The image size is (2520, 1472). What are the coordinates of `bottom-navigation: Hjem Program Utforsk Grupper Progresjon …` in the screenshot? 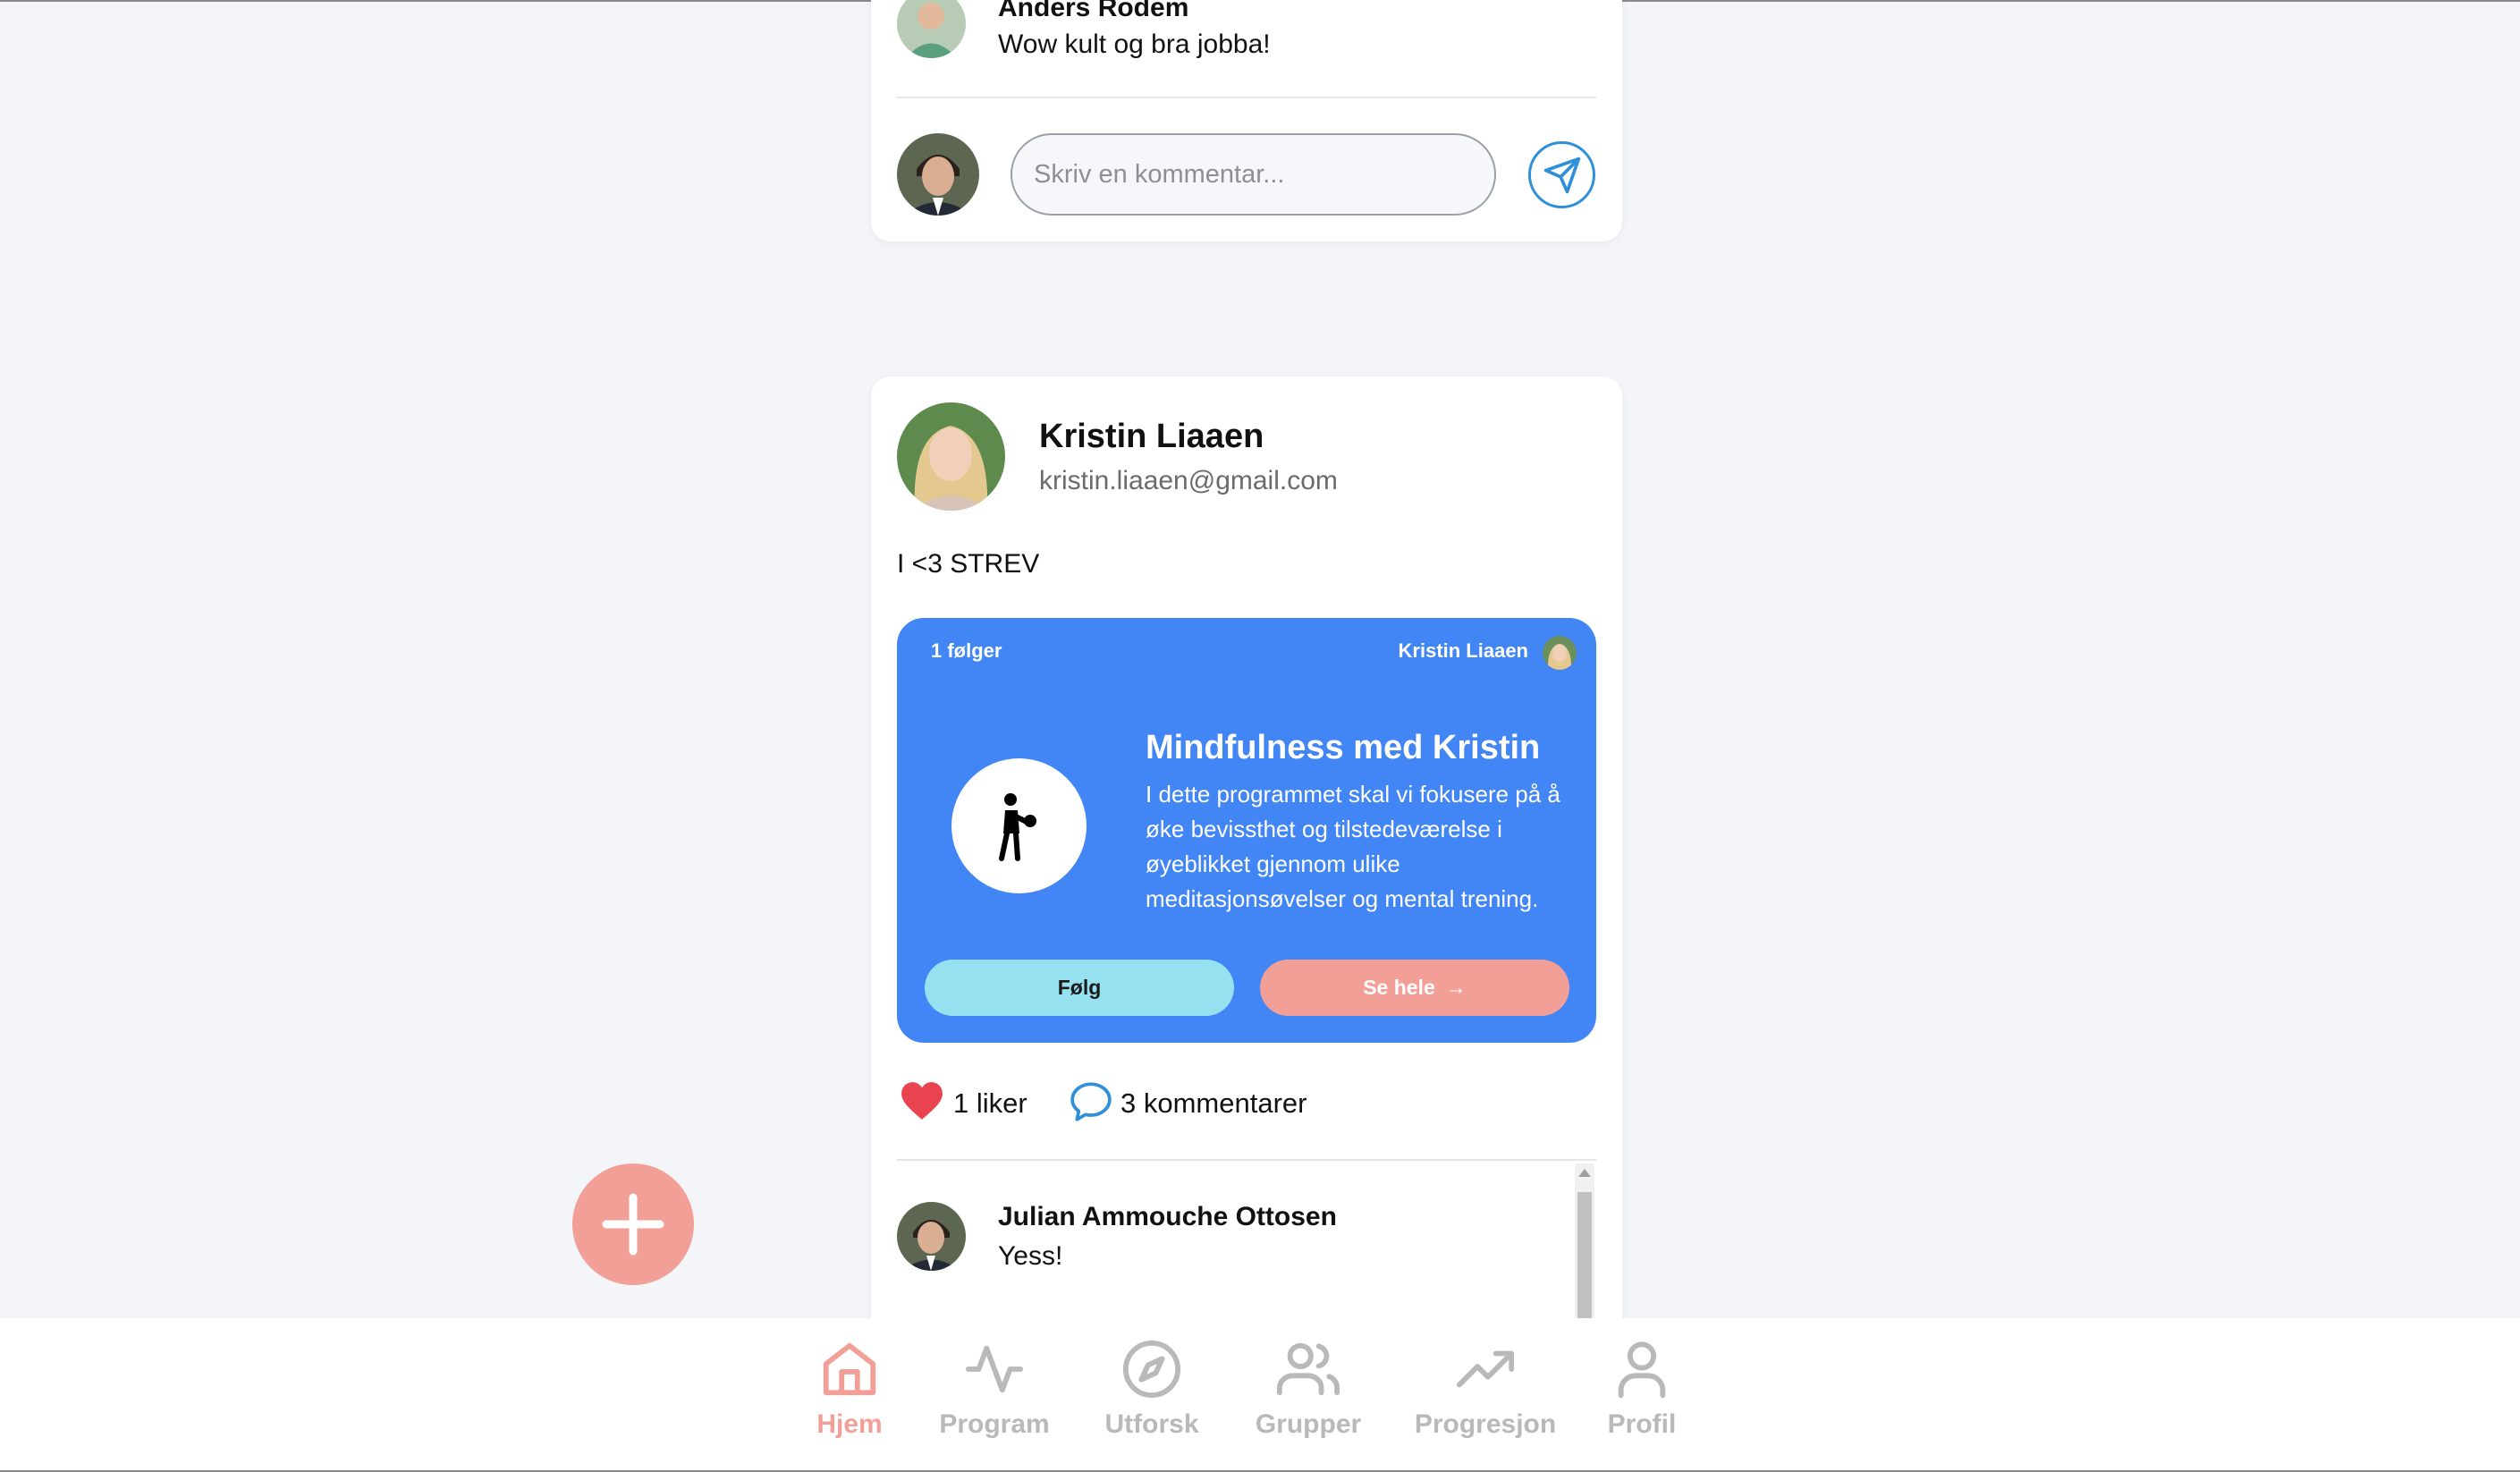 It's located at (1260, 1395).